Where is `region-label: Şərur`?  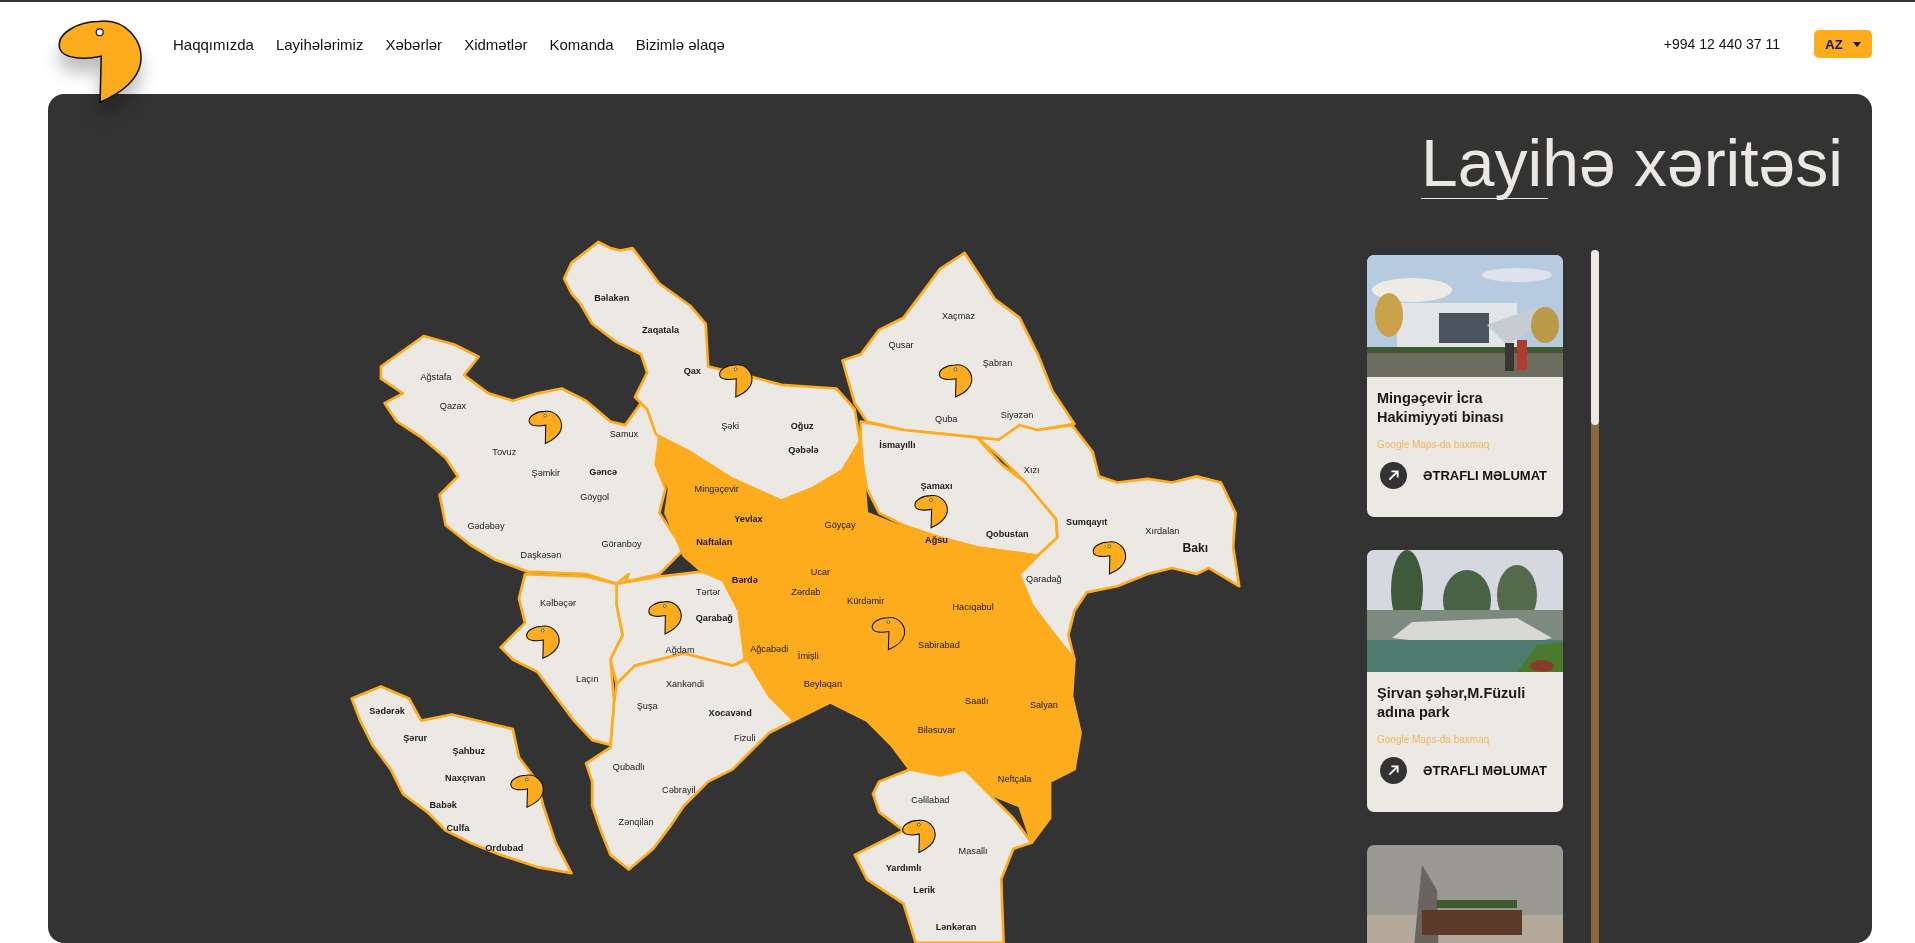 region-label: Şərur is located at coordinates (415, 737).